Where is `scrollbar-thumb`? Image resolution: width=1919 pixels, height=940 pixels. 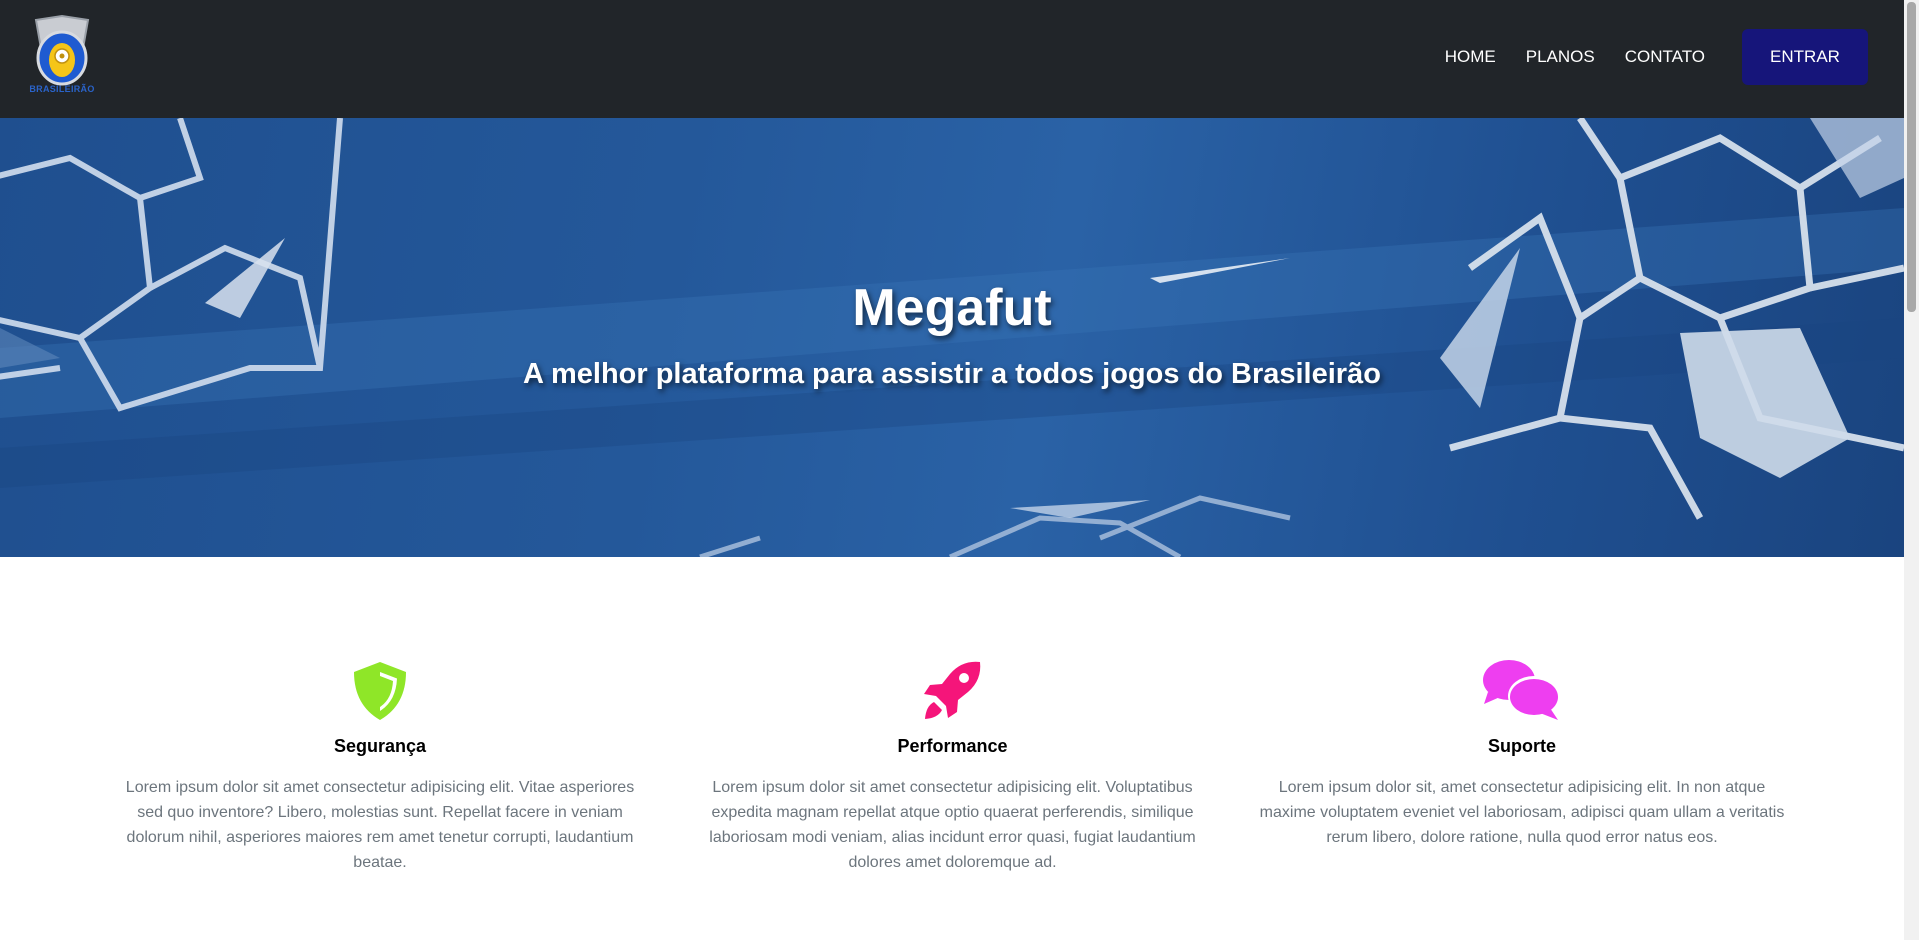
scrollbar-thumb is located at coordinates (1911, 157).